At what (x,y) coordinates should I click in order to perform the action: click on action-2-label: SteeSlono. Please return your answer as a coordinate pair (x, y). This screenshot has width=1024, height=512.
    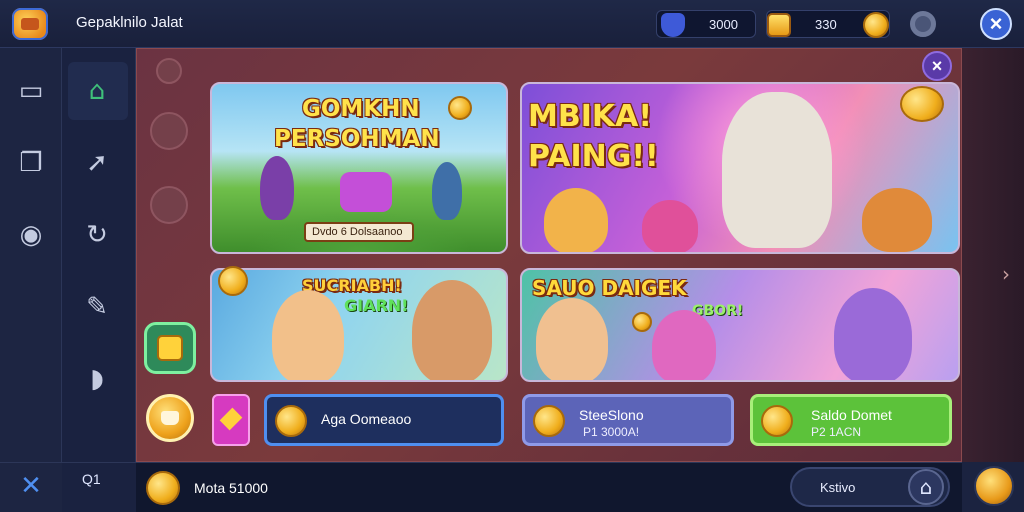
    Looking at the image, I should click on (611, 415).